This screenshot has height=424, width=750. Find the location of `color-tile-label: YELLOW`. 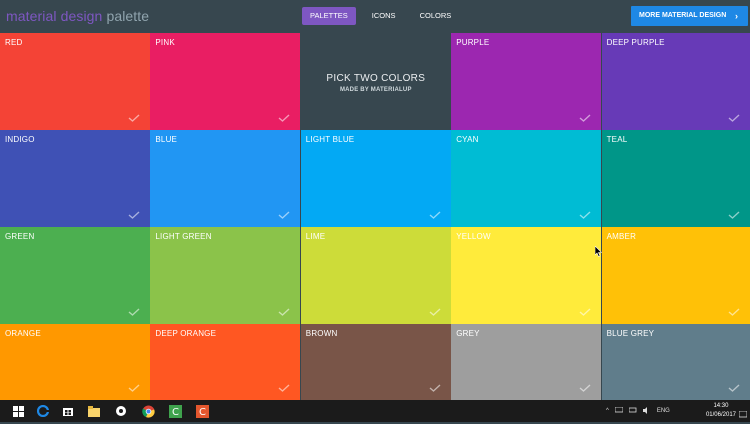

color-tile-label: YELLOW is located at coordinates (473, 236).